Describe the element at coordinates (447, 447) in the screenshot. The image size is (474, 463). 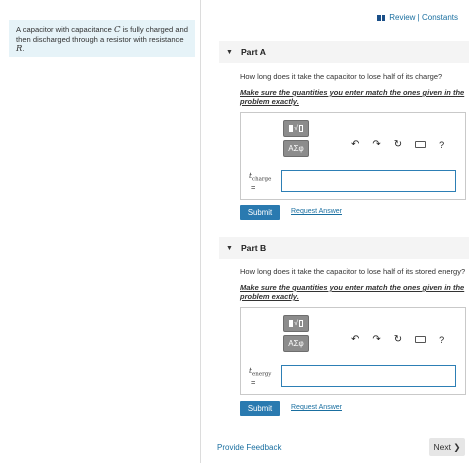
I see `next-button: Next ❯` at that location.